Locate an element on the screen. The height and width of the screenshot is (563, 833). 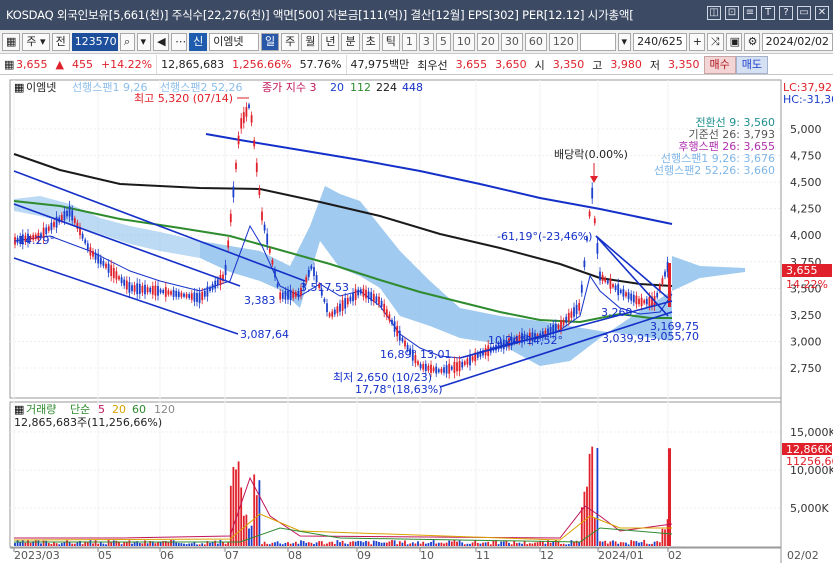
sell-button: 매도 is located at coordinates (751, 64).